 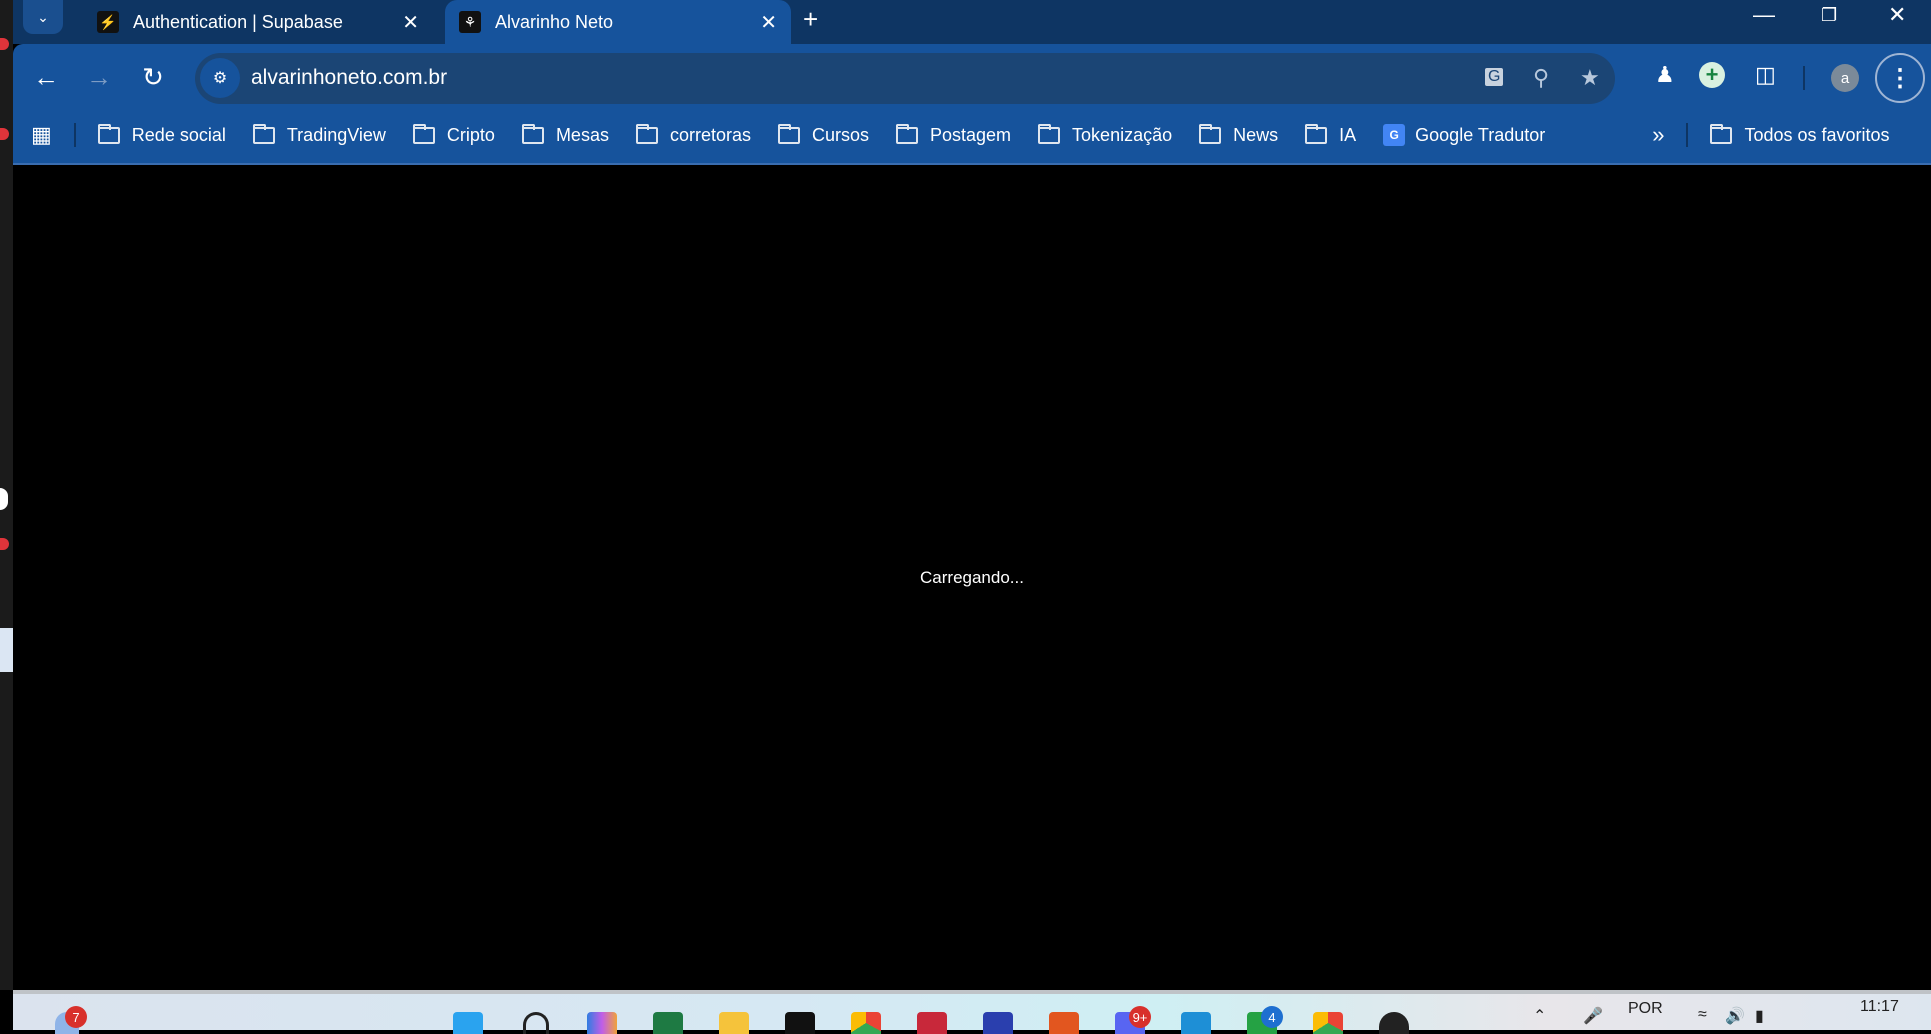 What do you see at coordinates (1897, 15) in the screenshot?
I see `close-window-button: ✕` at bounding box center [1897, 15].